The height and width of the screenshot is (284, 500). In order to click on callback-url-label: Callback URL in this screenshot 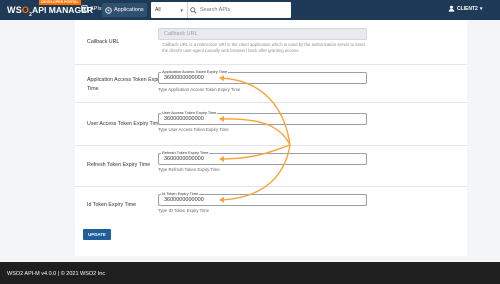, I will do `click(103, 42)`.